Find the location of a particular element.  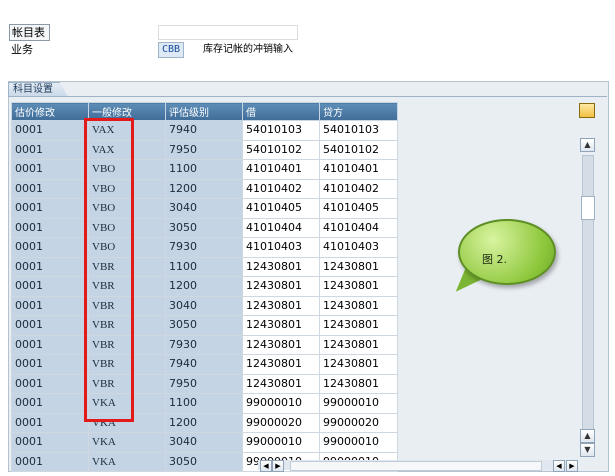

table-row: 0001 VBR 1100 12430801 12430801 is located at coordinates (204, 266).